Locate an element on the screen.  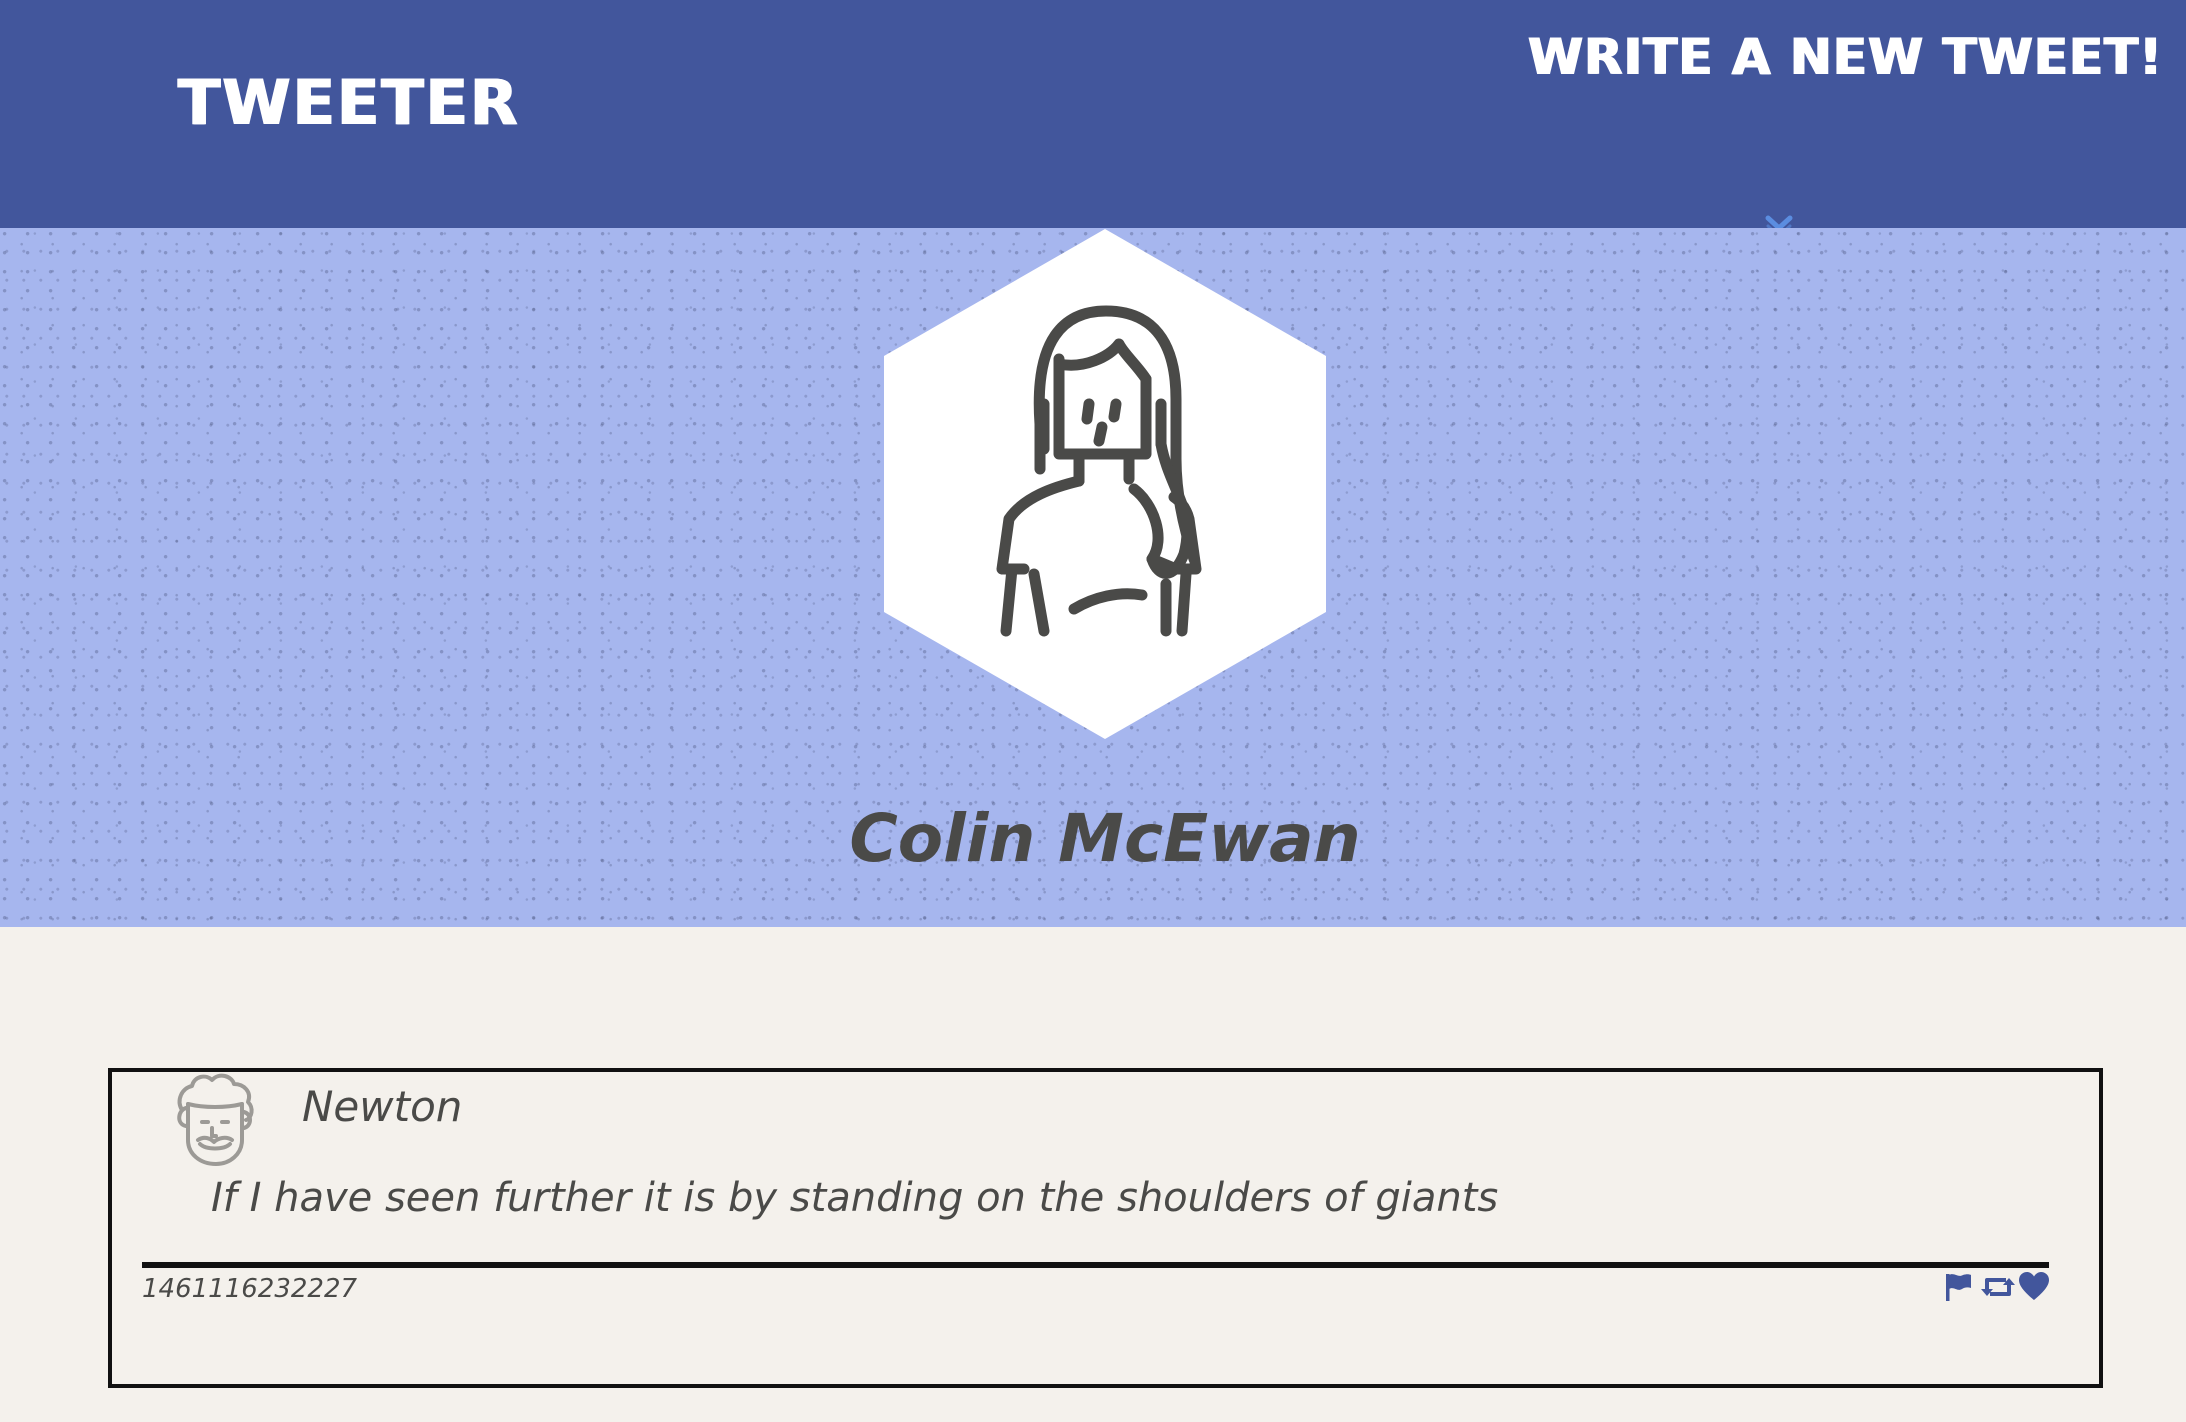
man-avatar-icon is located at coordinates (214, 1120).